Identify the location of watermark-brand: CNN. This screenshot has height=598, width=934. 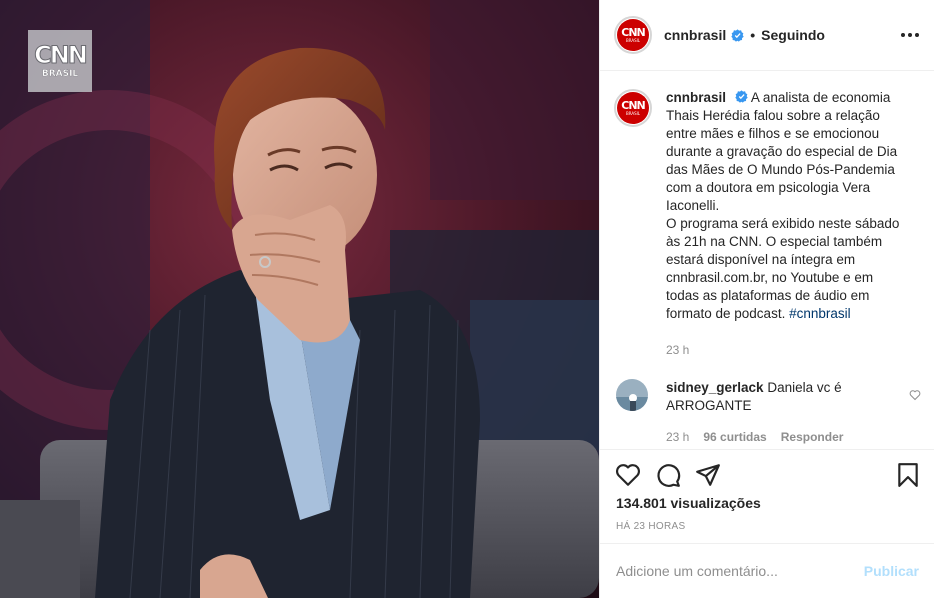
(61, 55).